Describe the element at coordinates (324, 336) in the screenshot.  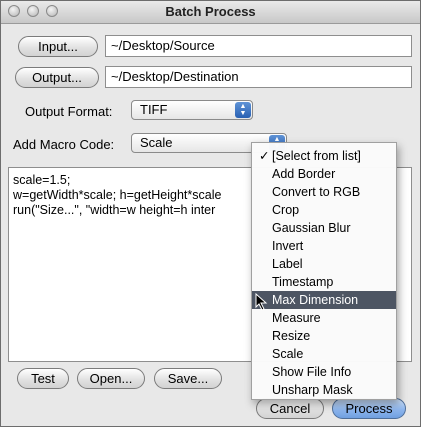
I see `menu-item-resize: Resize` at that location.